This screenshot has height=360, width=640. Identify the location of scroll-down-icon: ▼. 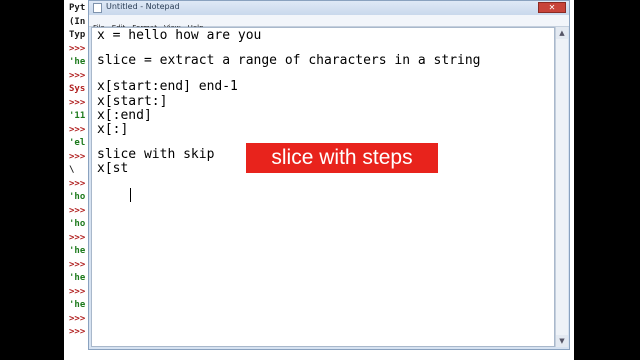
(562, 341).